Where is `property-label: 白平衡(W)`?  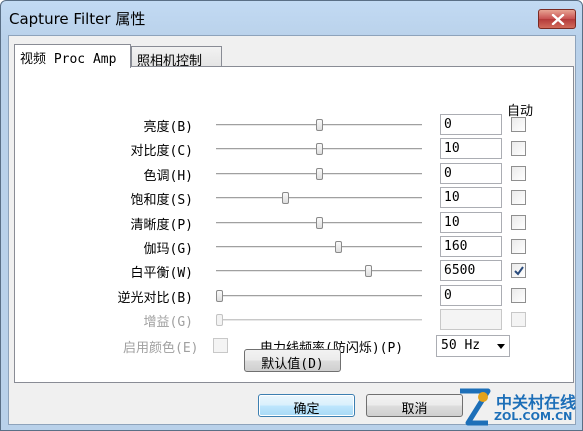 property-label: 白平衡(W) is located at coordinates (161, 274).